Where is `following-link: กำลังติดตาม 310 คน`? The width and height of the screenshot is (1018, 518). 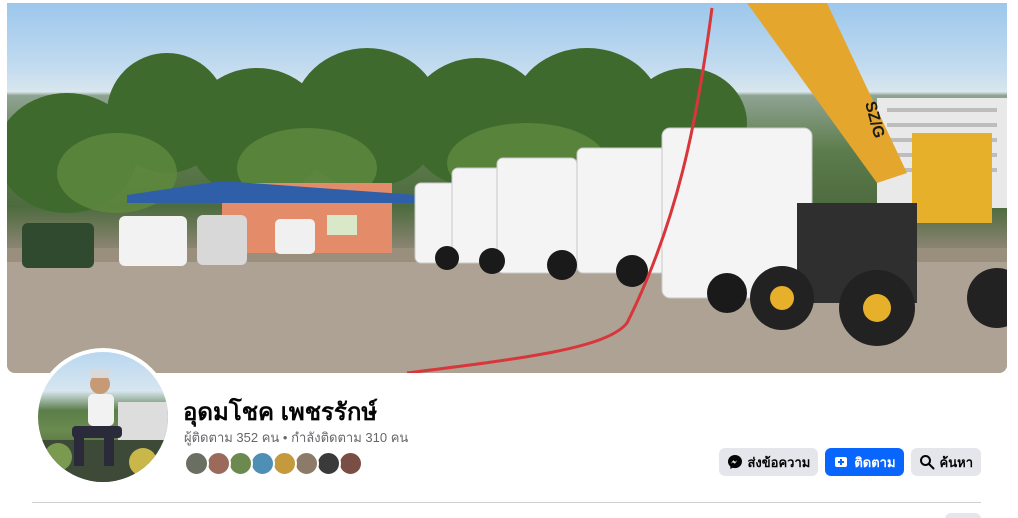 following-link: กำลังติดตาม 310 คน is located at coordinates (349, 437).